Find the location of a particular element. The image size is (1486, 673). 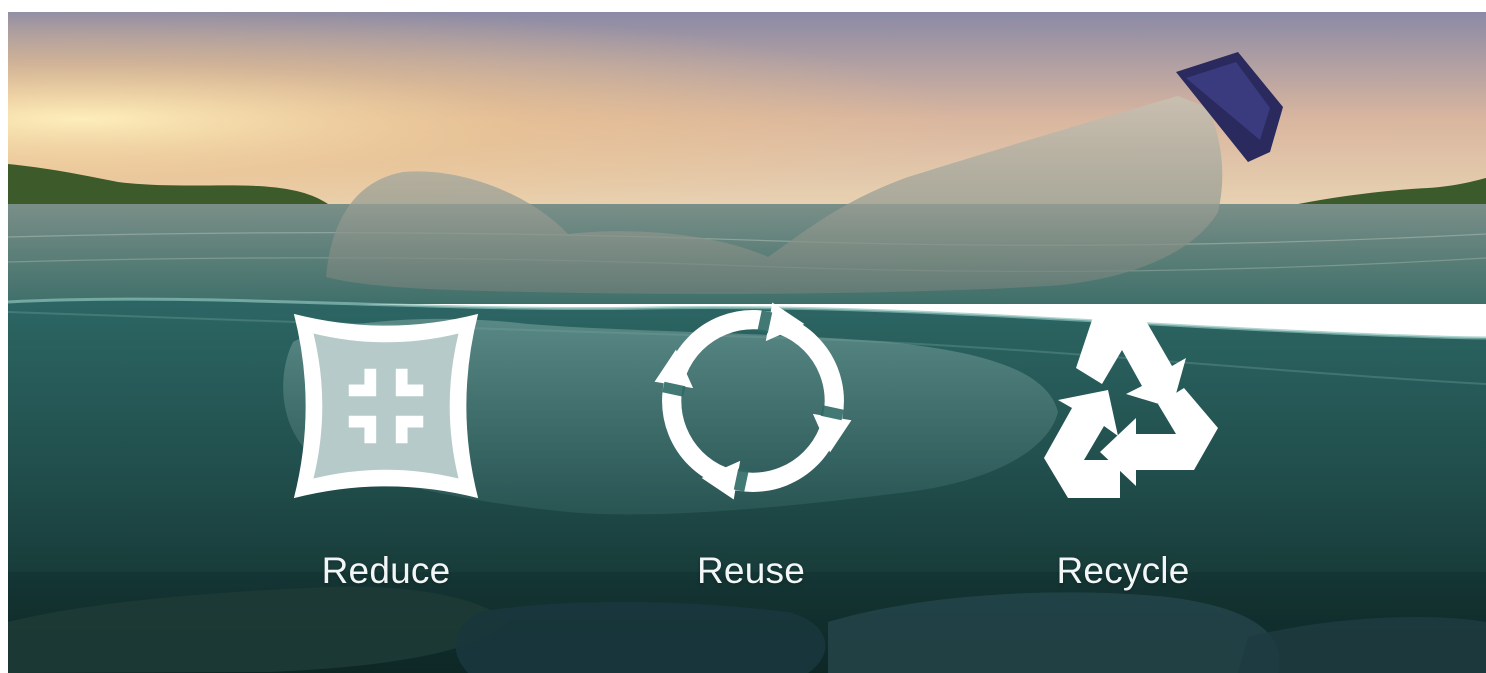

reuse-label: Reuse is located at coordinates (751, 570).